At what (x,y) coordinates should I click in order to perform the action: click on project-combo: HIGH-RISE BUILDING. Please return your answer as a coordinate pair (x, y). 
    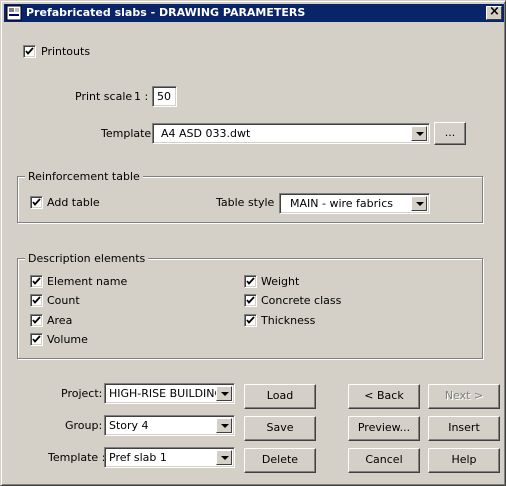
    Looking at the image, I should click on (169, 393).